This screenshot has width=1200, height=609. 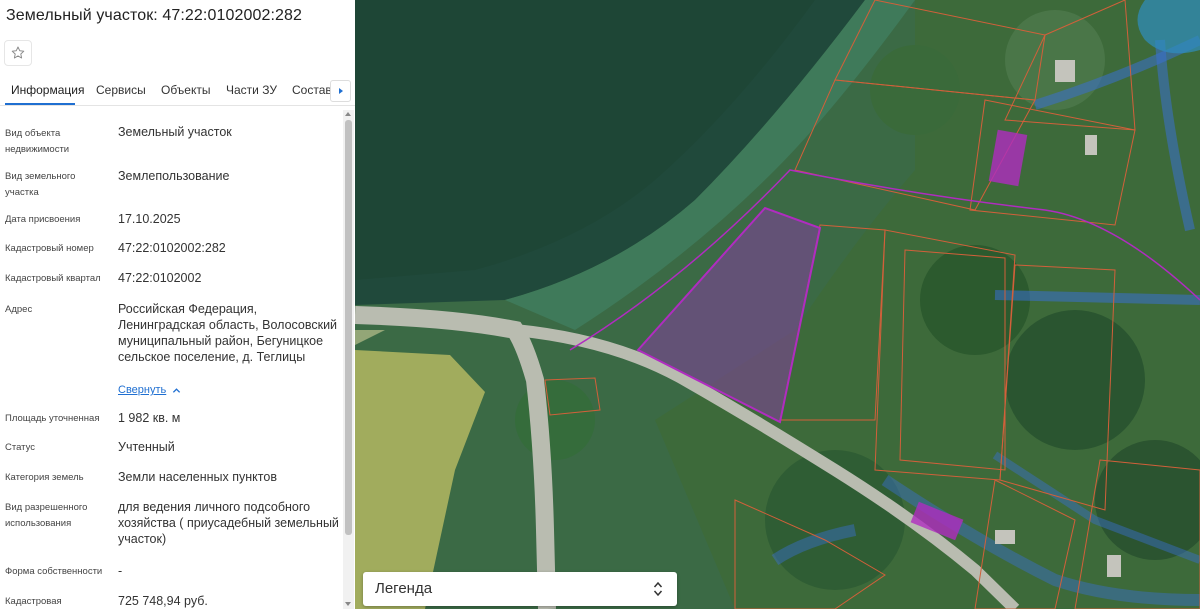 What do you see at coordinates (175, 132) in the screenshot?
I see `field-value: Земельный участок` at bounding box center [175, 132].